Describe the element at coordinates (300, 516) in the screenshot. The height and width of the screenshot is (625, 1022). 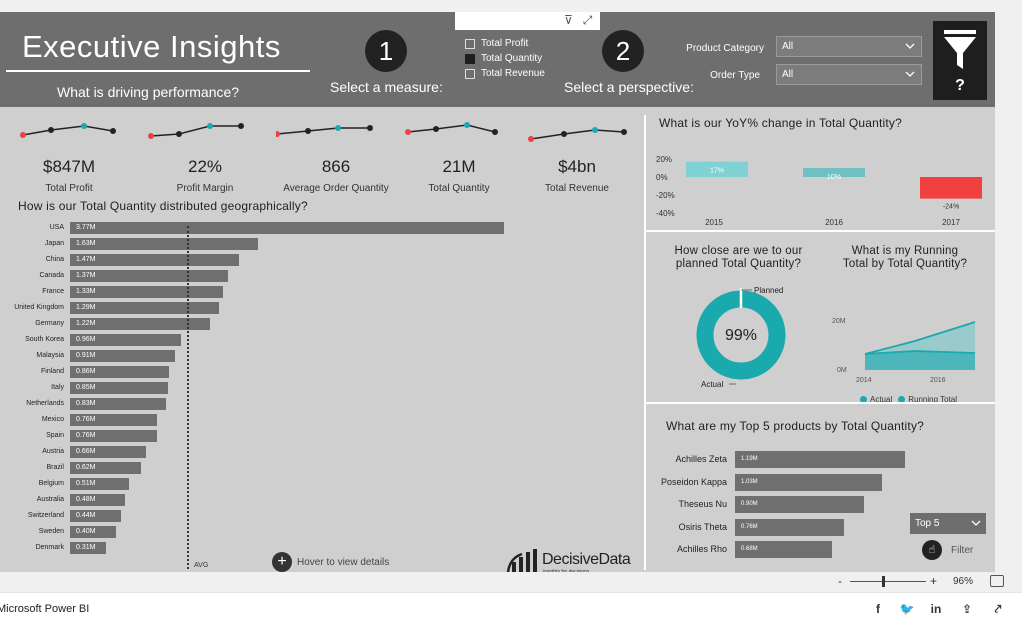
I see `geo-bar-row: Switzerland 0.44M` at that location.